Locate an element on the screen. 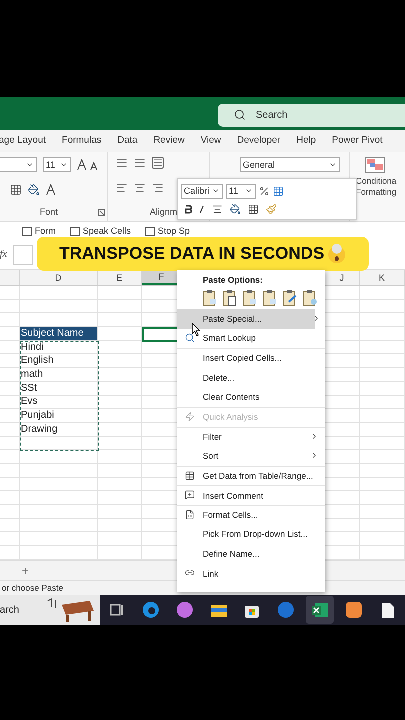 Image resolution: width=405 pixels, height=720 pixels. quick-access-button: Stop Sp is located at coordinates (167, 231).